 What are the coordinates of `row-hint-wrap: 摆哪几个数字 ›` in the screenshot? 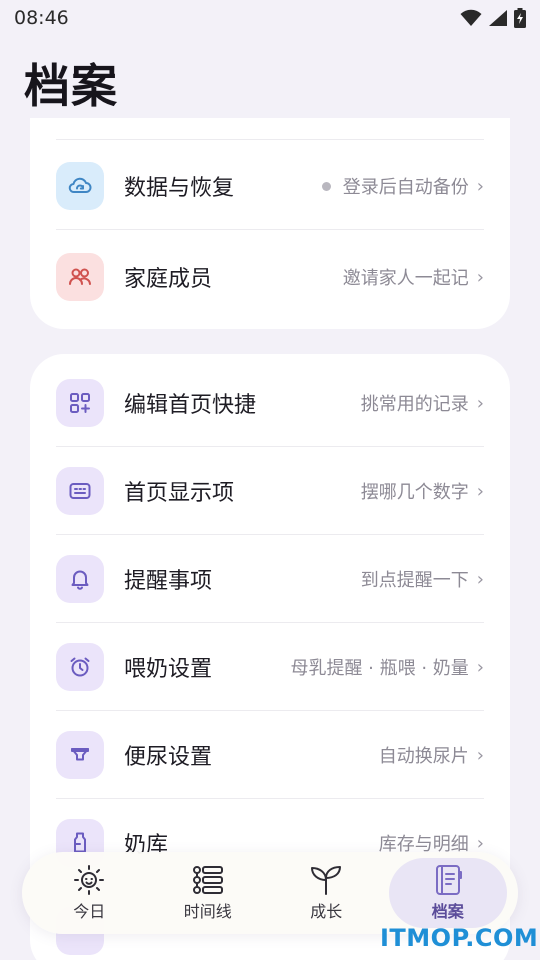 It's located at (422, 491).